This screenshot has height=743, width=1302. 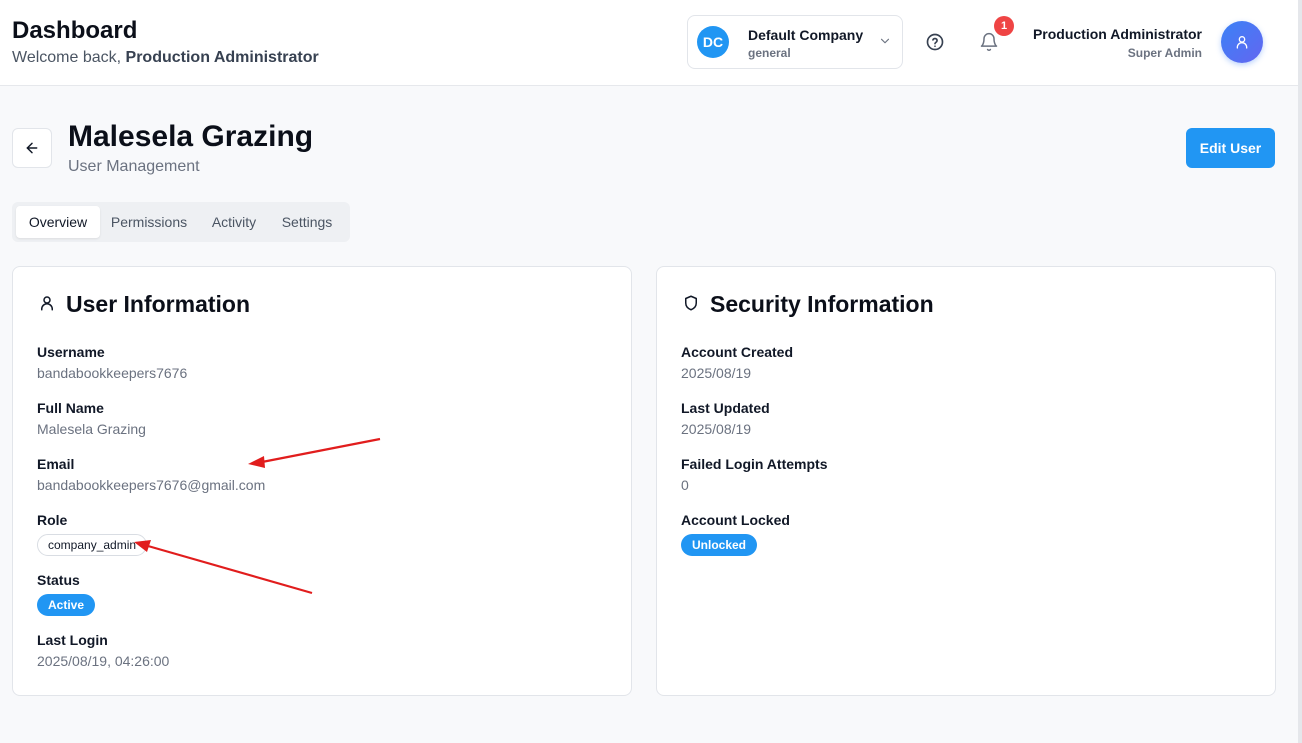 What do you see at coordinates (719, 545) in the screenshot?
I see `account-locked-badge: Unlocked` at bounding box center [719, 545].